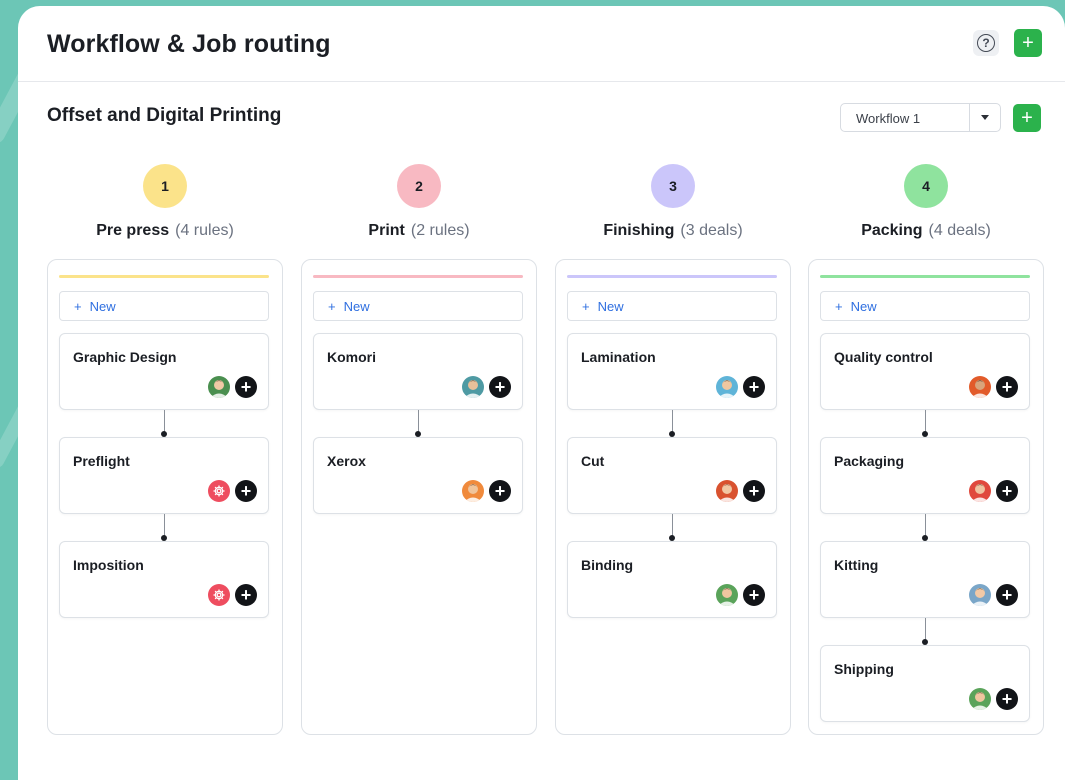 This screenshot has width=1065, height=780. What do you see at coordinates (969, 117) in the screenshot?
I see `select-divider` at bounding box center [969, 117].